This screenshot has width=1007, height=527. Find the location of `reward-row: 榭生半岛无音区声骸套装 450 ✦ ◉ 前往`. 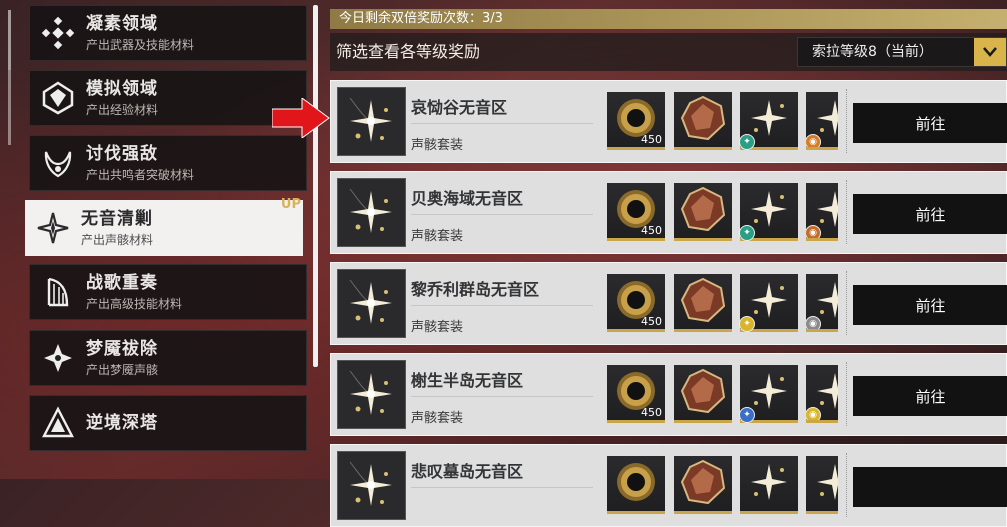

reward-row: 榭生半岛无音区声骸套装 450 ✦ ◉ 前往 is located at coordinates (668, 394).